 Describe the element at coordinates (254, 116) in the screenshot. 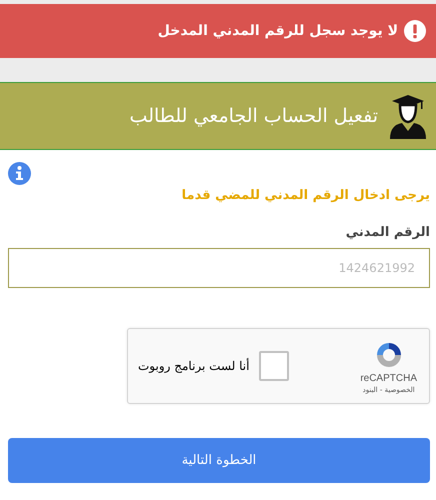

I see `page-title: تفعيل الحساب الجامعي للطالب` at that location.